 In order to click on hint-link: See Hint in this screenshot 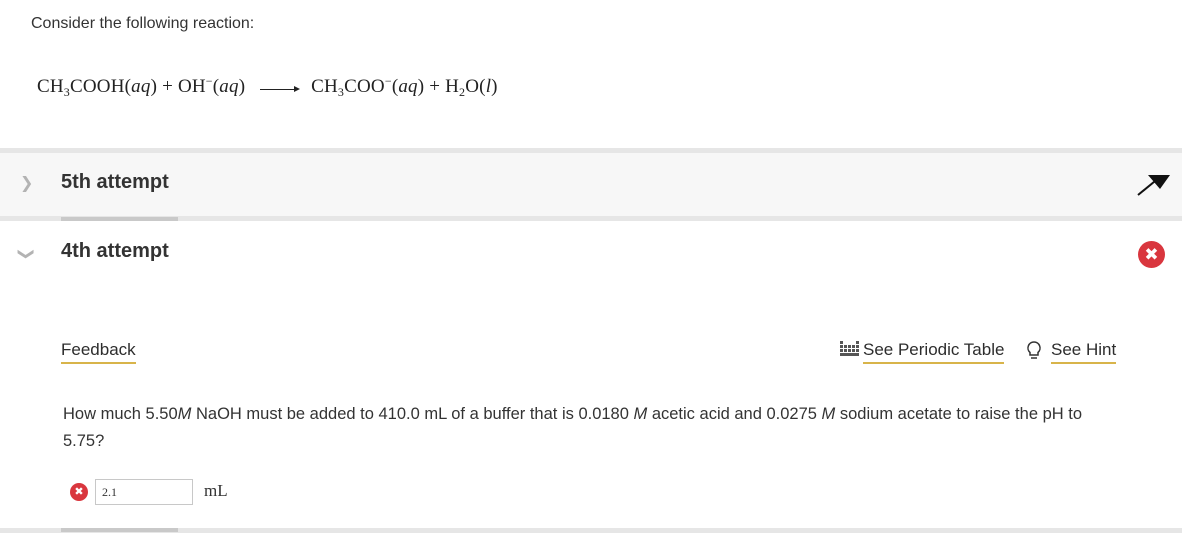, I will do `click(1084, 352)`.